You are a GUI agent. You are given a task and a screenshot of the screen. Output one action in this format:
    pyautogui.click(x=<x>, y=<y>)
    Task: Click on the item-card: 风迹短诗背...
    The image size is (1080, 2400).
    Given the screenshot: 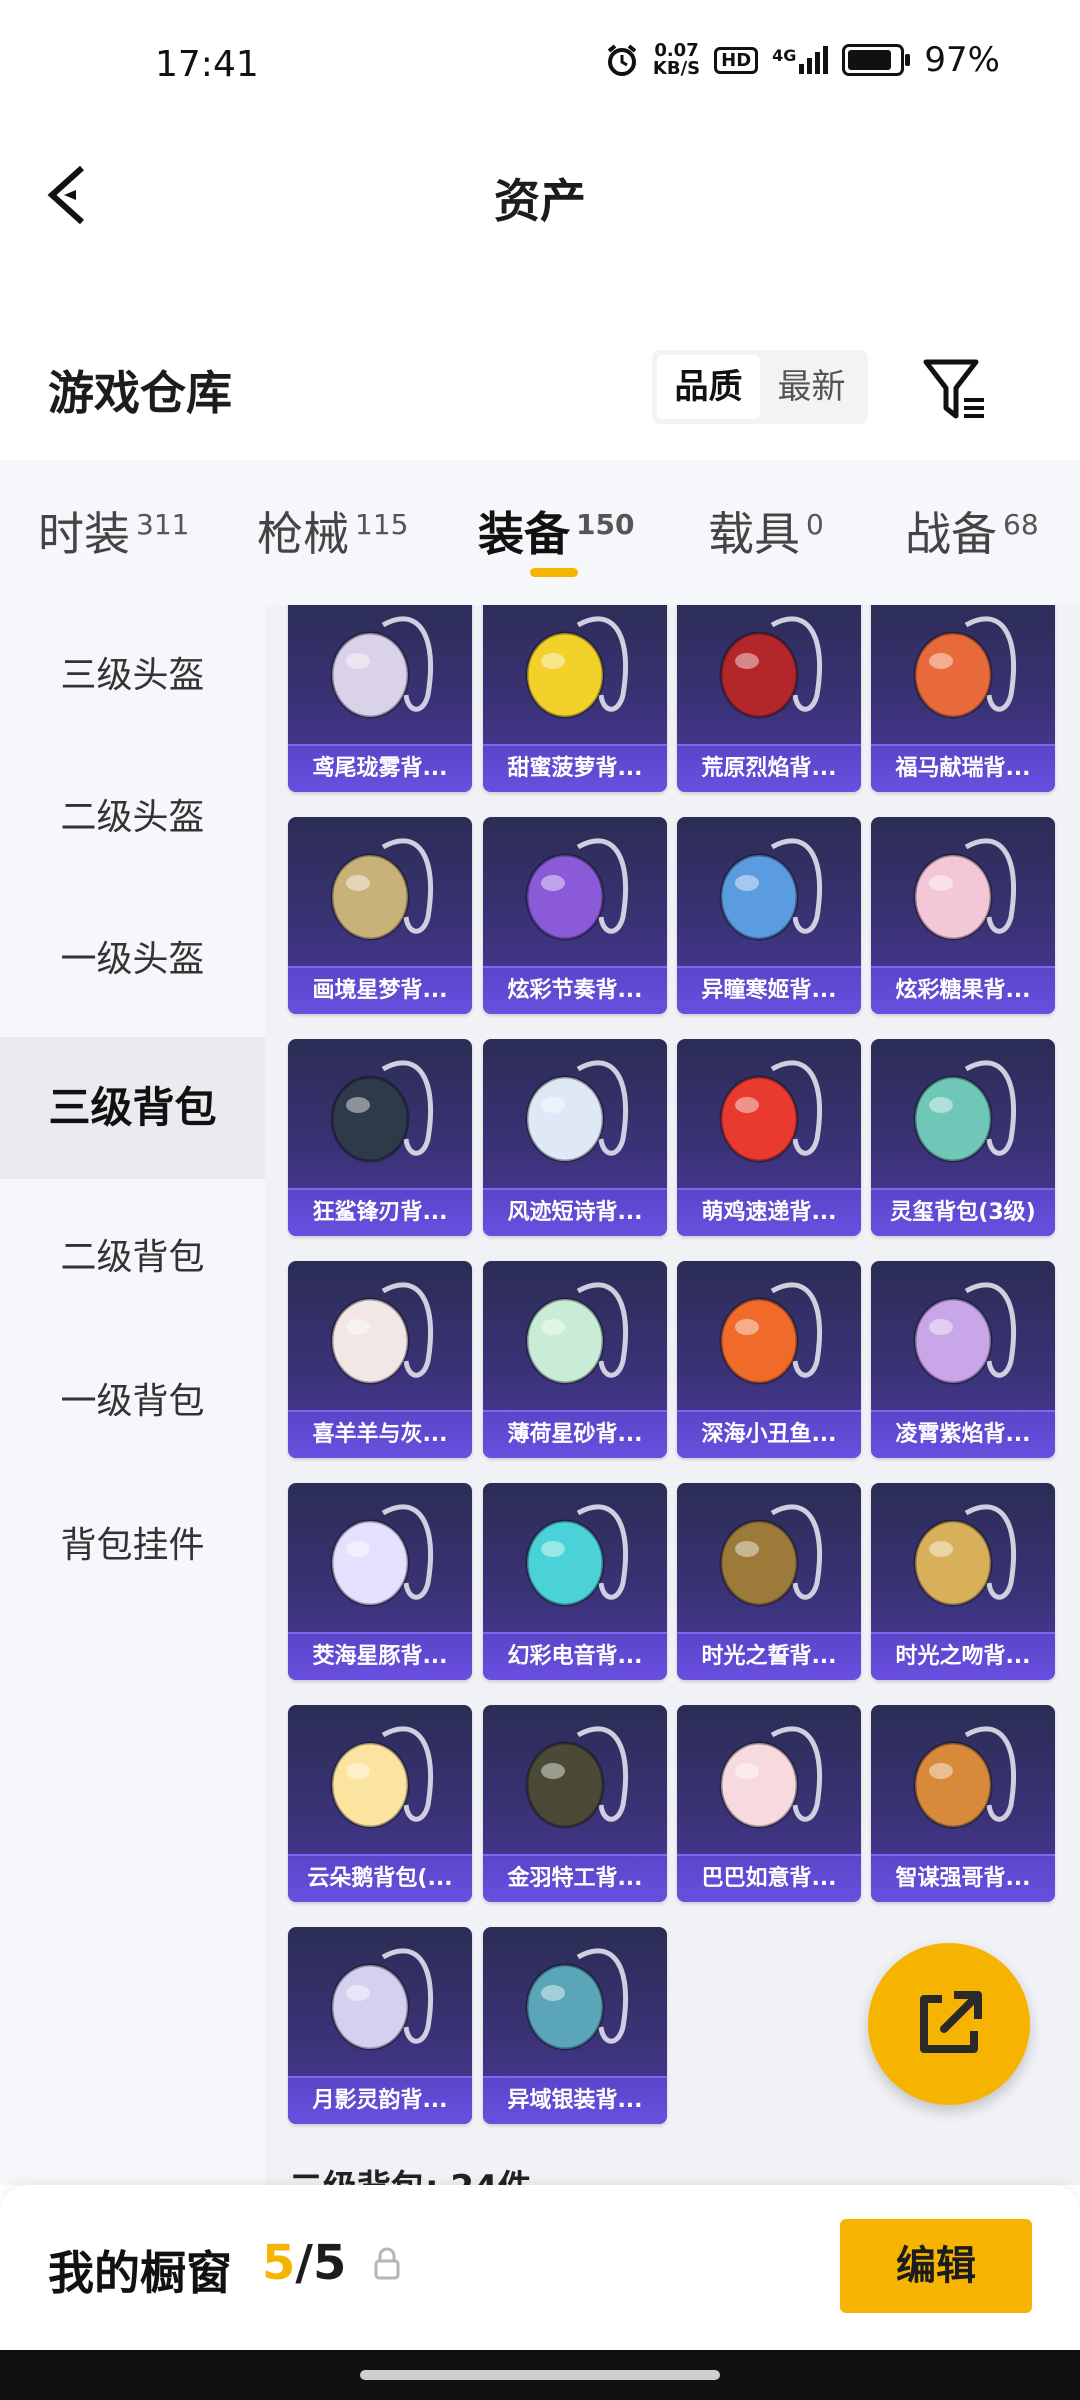 What is the action you would take?
    pyautogui.click(x=575, y=1137)
    